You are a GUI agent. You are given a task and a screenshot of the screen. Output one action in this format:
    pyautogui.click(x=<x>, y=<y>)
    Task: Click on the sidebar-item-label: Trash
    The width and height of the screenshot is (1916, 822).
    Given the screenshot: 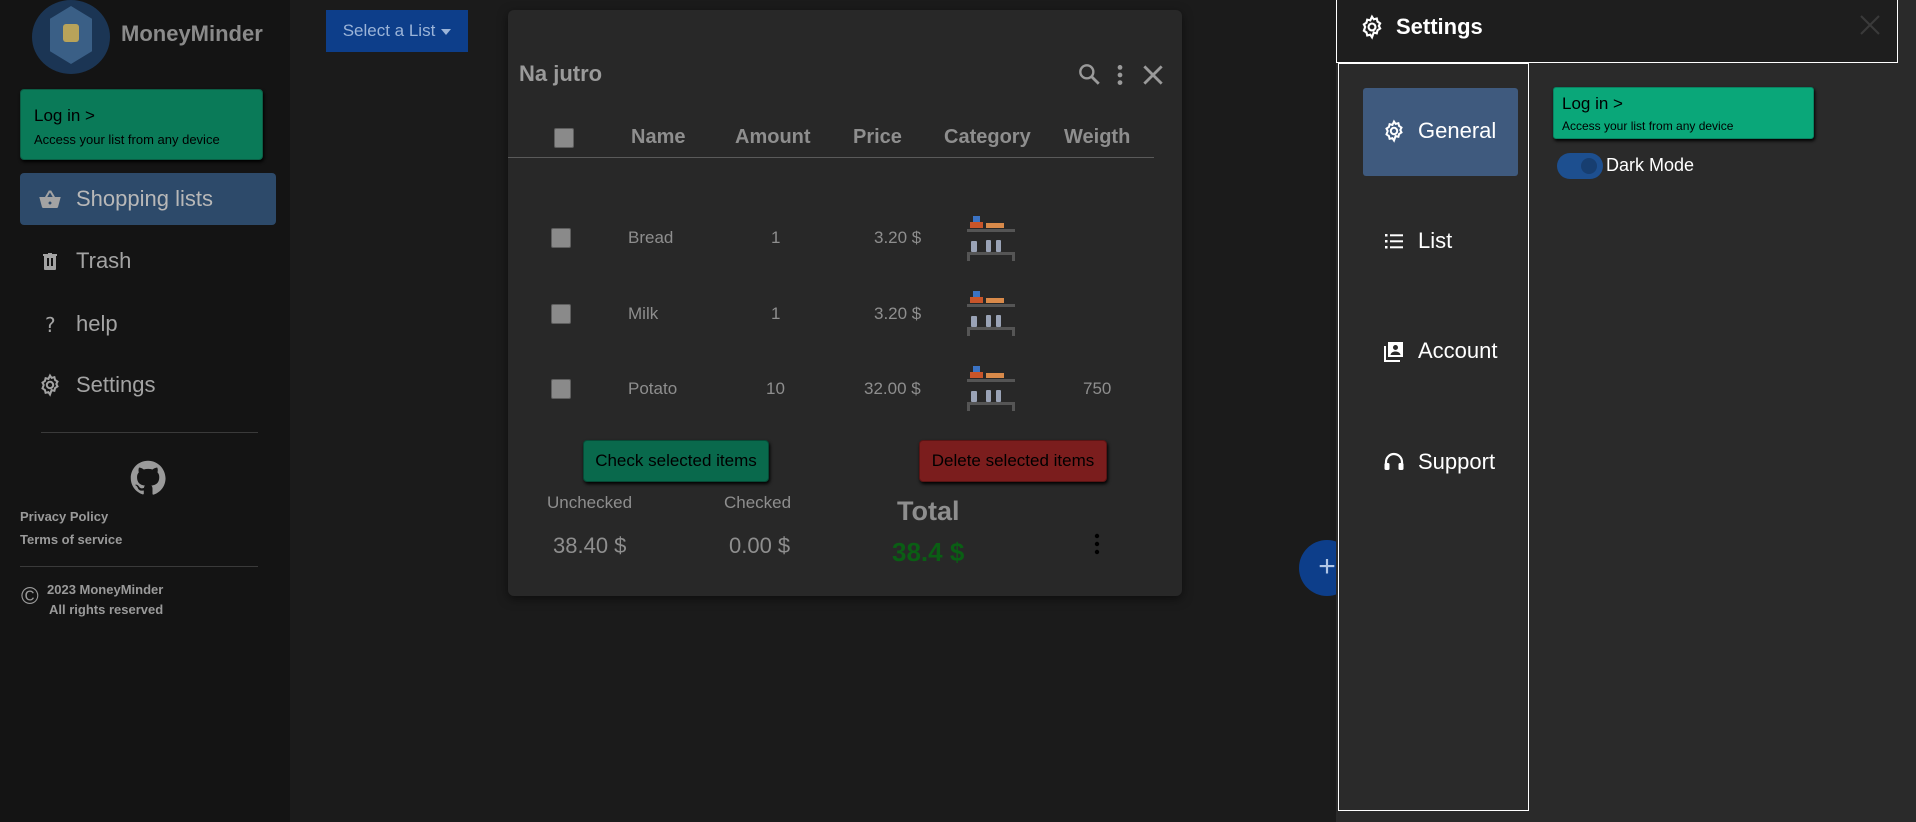 What is the action you would take?
    pyautogui.click(x=104, y=260)
    